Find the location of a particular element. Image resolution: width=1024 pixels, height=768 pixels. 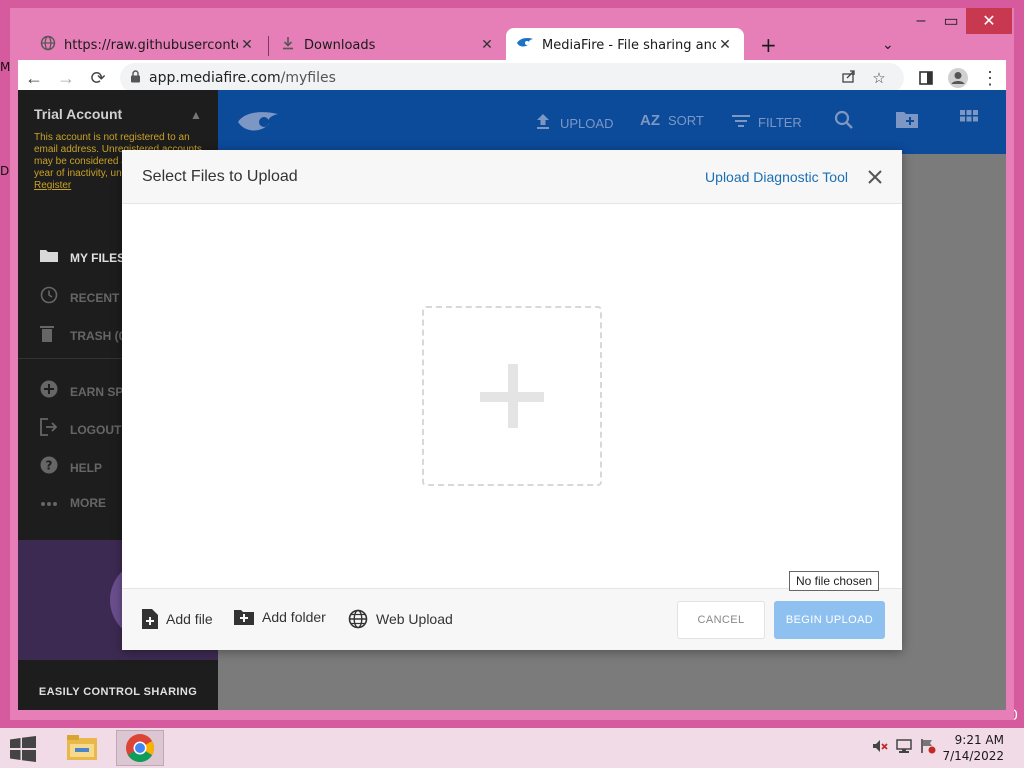

mediafire-favicon-icon is located at coordinates (525, 45).